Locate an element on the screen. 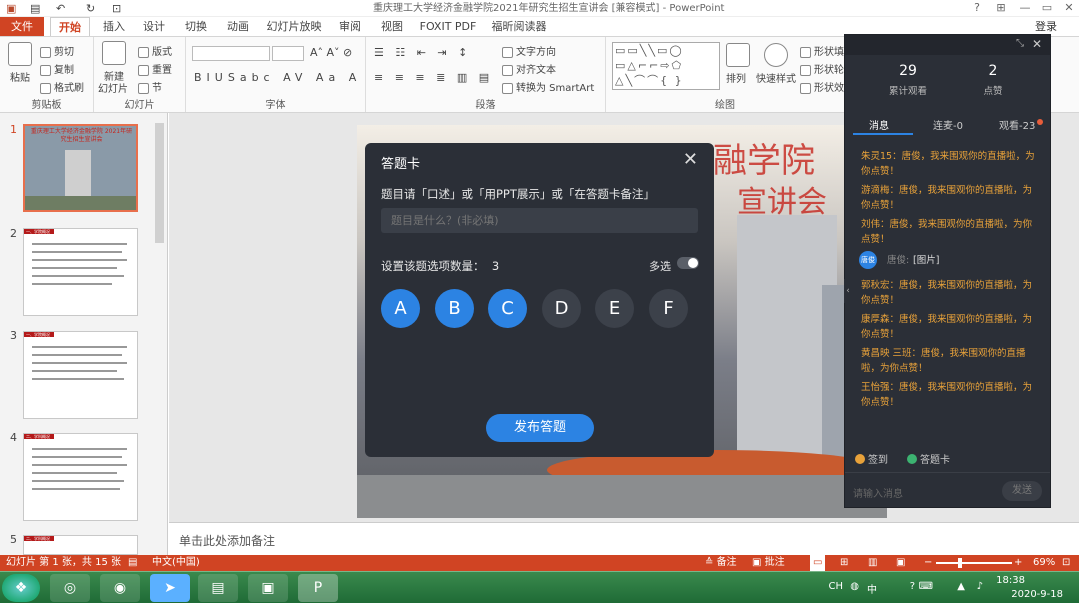 The width and height of the screenshot is (1079, 604). help-icon: ? is located at coordinates (912, 586).